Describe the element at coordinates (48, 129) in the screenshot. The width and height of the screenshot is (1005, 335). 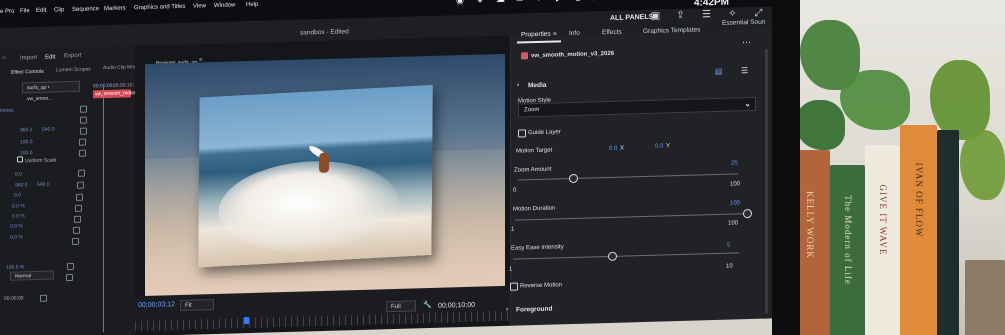
I see `position-y-value: 540.0` at that location.